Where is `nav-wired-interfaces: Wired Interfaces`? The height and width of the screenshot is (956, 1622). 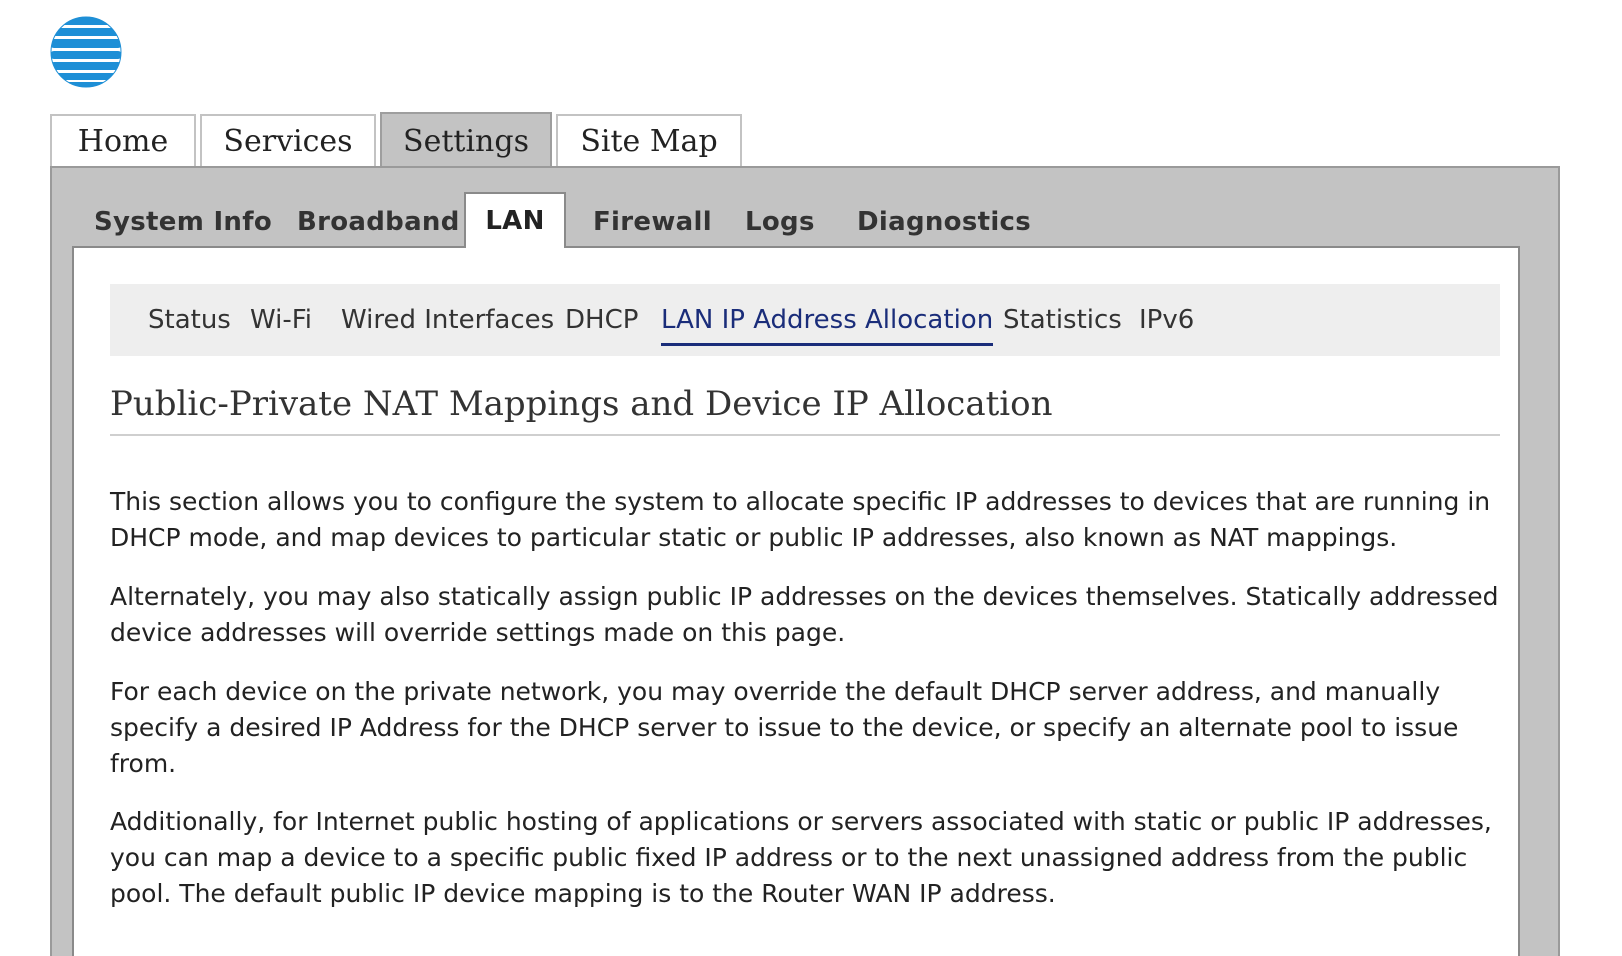 nav-wired-interfaces: Wired Interfaces is located at coordinates (447, 320).